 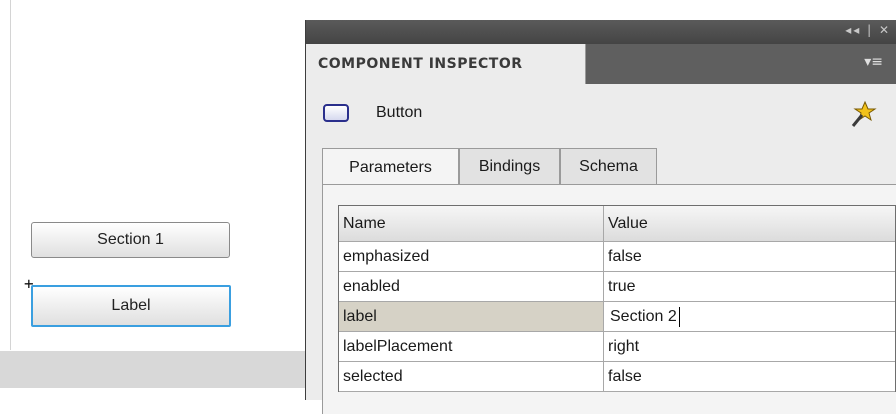 I want to click on panel-titlebar: ◂◂ | ✕, so click(x=601, y=32).